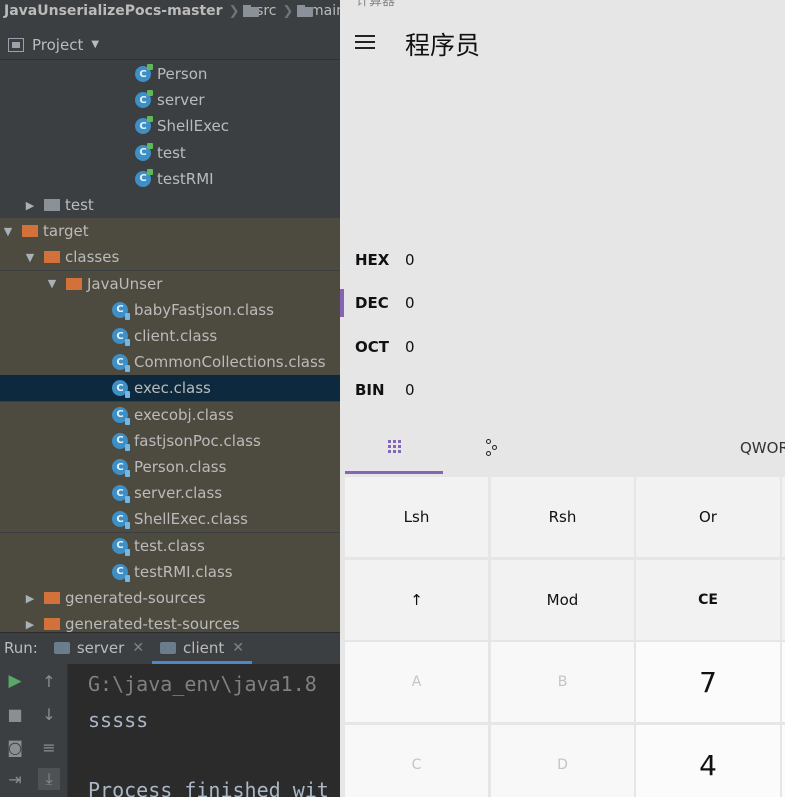  What do you see at coordinates (172, 493) in the screenshot?
I see `tree-item: Cserver.class` at bounding box center [172, 493].